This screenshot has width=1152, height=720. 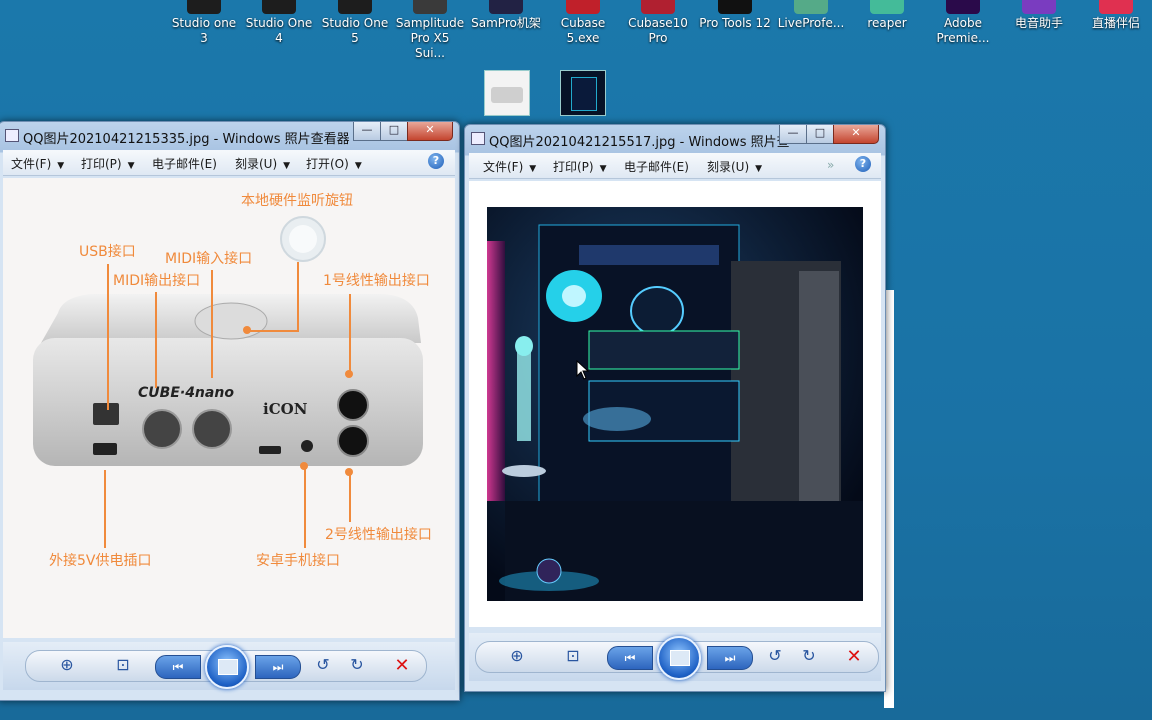 What do you see at coordinates (298, 297) in the screenshot?
I see `leader-knob` at bounding box center [298, 297].